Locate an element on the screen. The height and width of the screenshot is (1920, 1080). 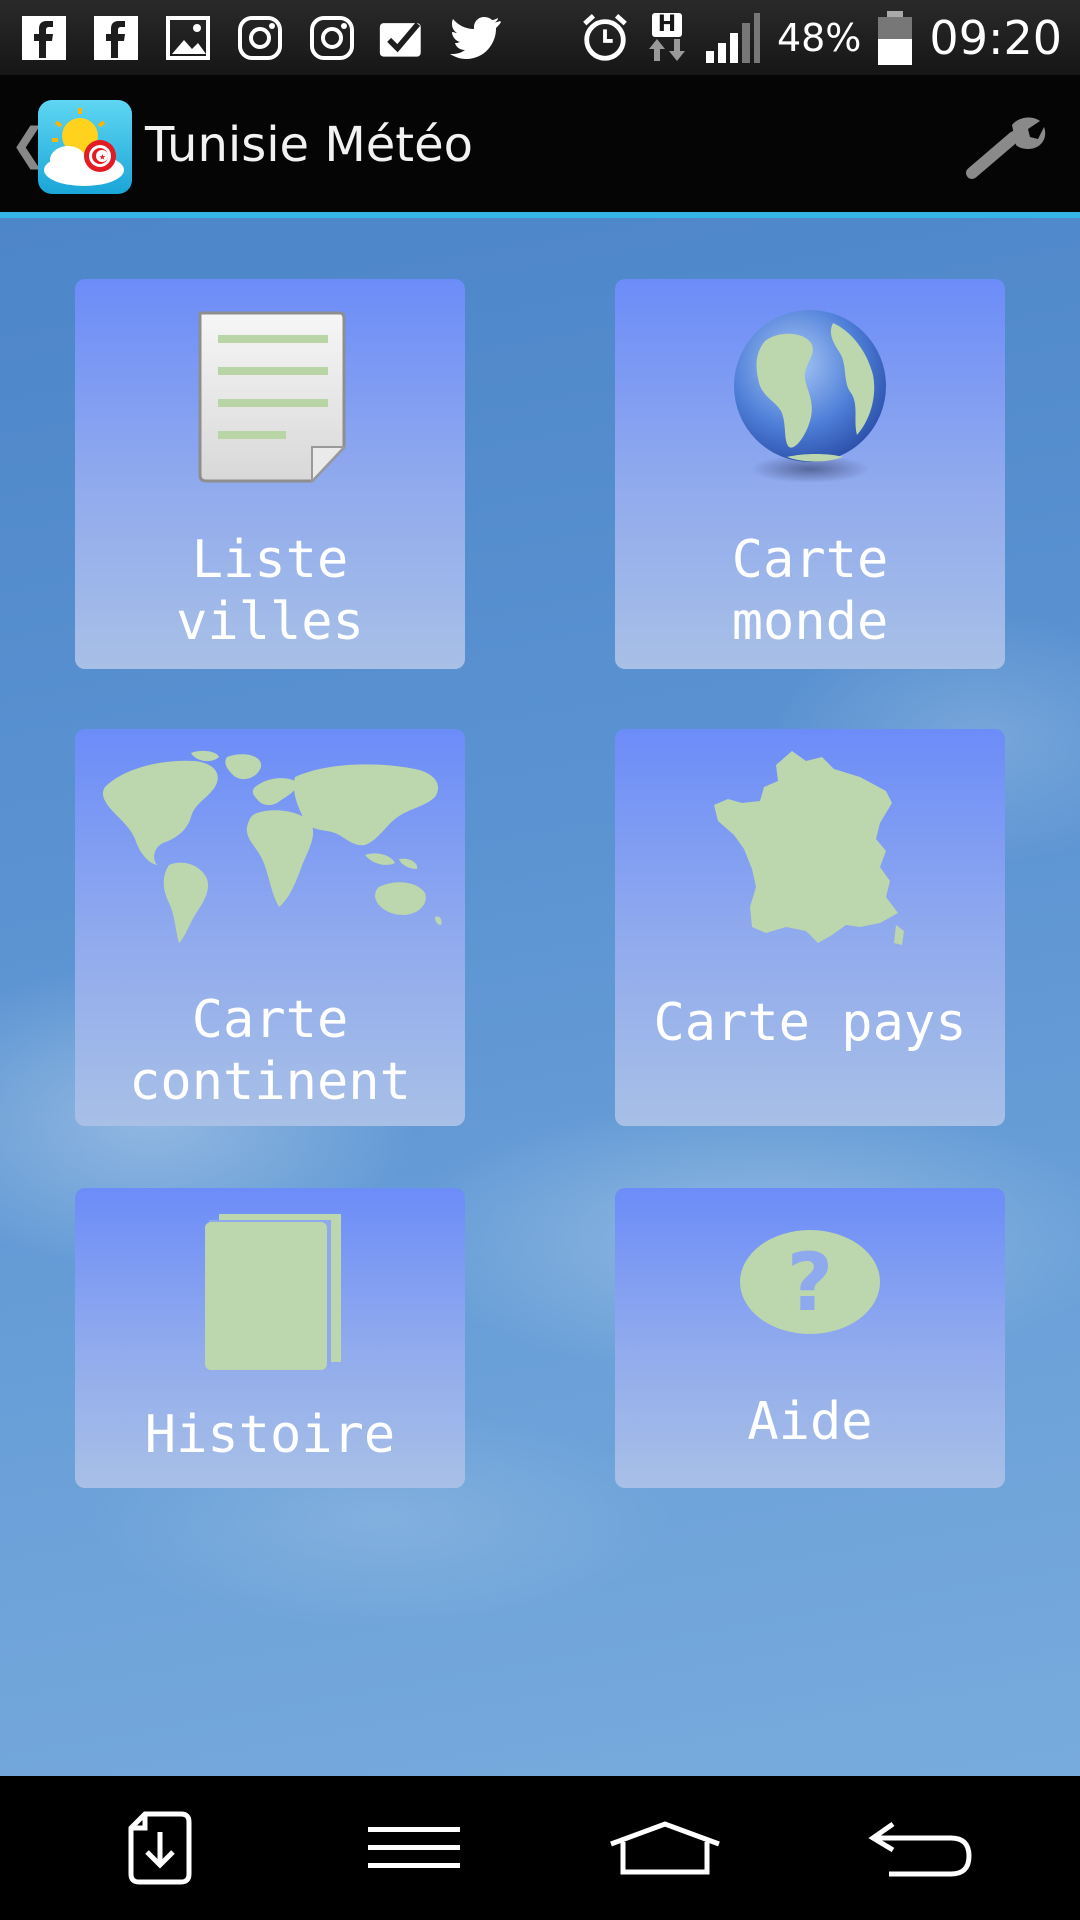
tile-carte-continent: Carte continent is located at coordinates (270, 927).